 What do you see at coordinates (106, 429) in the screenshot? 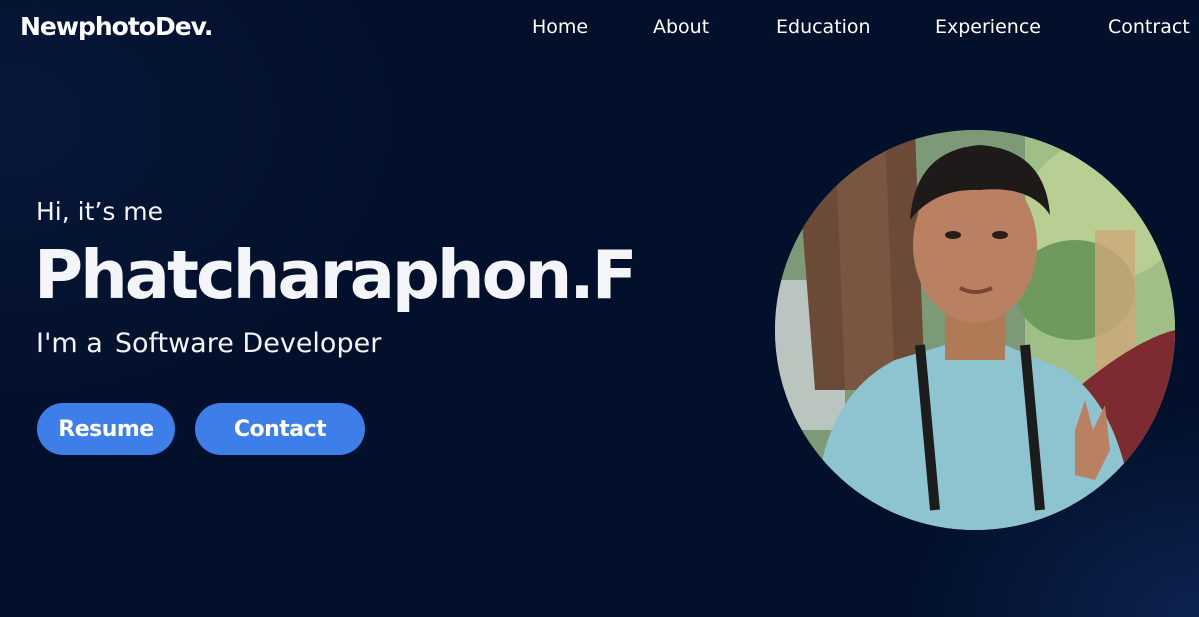
I see `resume-button: Resume` at bounding box center [106, 429].